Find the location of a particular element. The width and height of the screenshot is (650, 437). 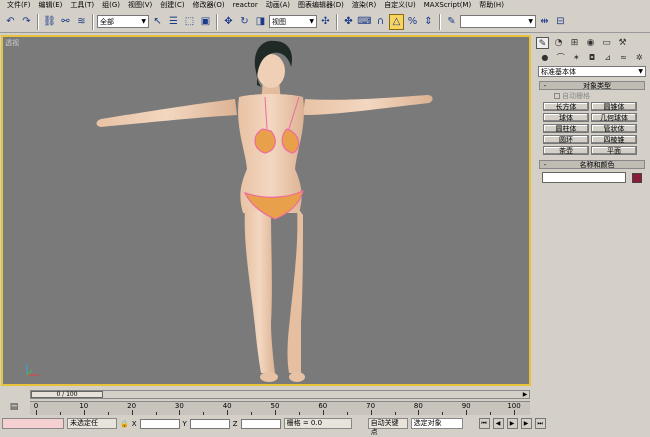

link-icon: ⛓ is located at coordinates (49, 22).